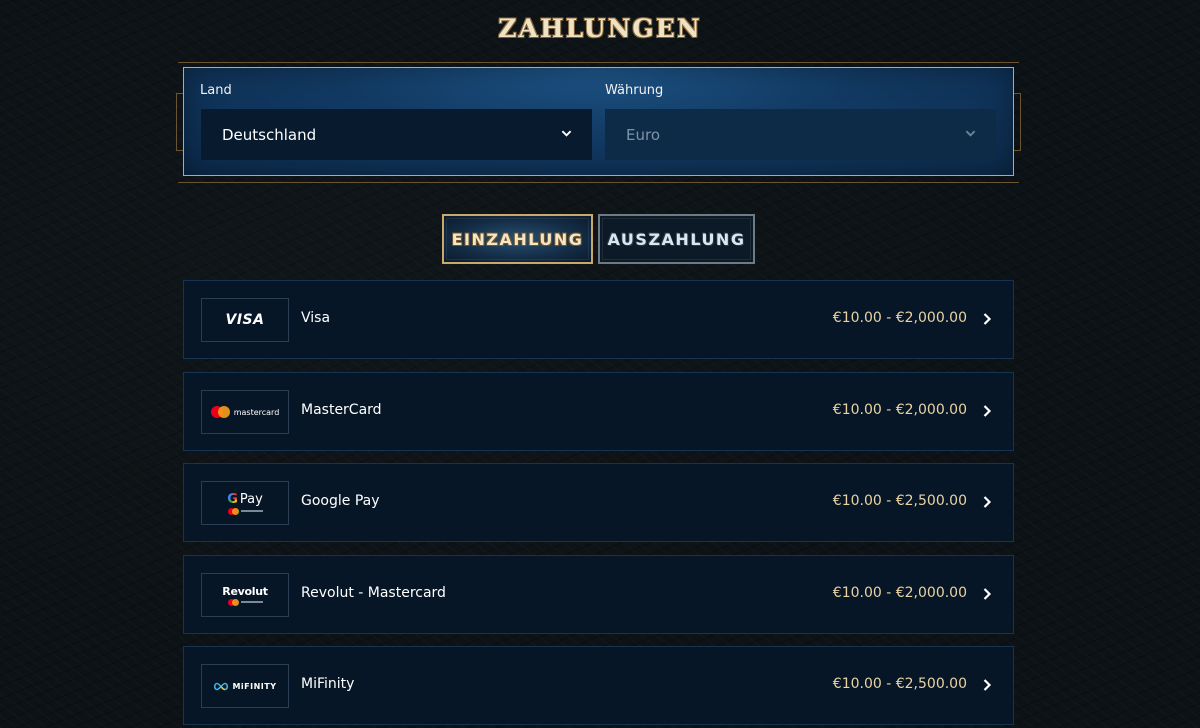 The image size is (1200, 728). Describe the element at coordinates (328, 684) in the screenshot. I see `method-name: MiFinity` at that location.